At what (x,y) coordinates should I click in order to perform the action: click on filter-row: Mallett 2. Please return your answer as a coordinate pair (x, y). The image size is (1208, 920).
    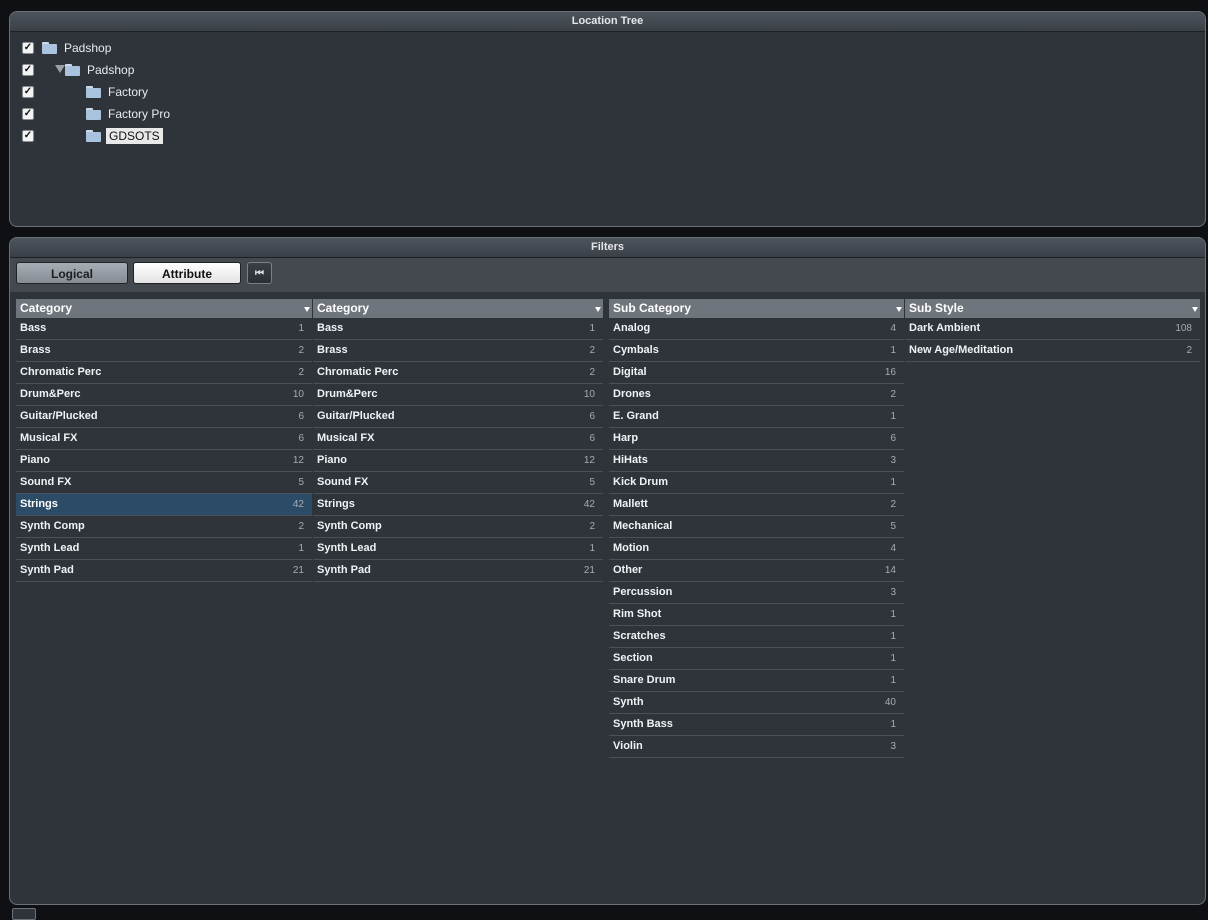
    Looking at the image, I should click on (756, 505).